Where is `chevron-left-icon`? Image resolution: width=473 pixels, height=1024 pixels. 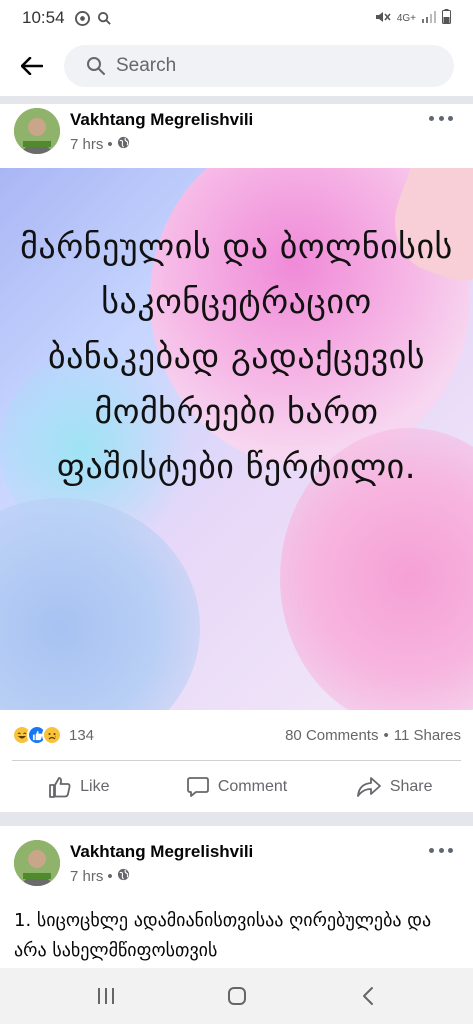
chevron-left-icon is located at coordinates (367, 996).